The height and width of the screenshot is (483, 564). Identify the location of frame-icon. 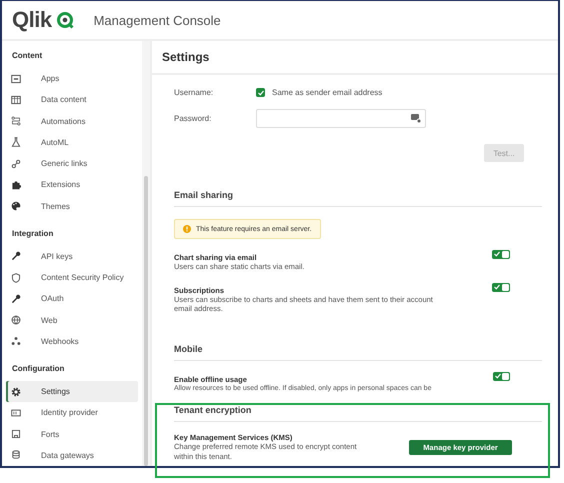
(16, 434).